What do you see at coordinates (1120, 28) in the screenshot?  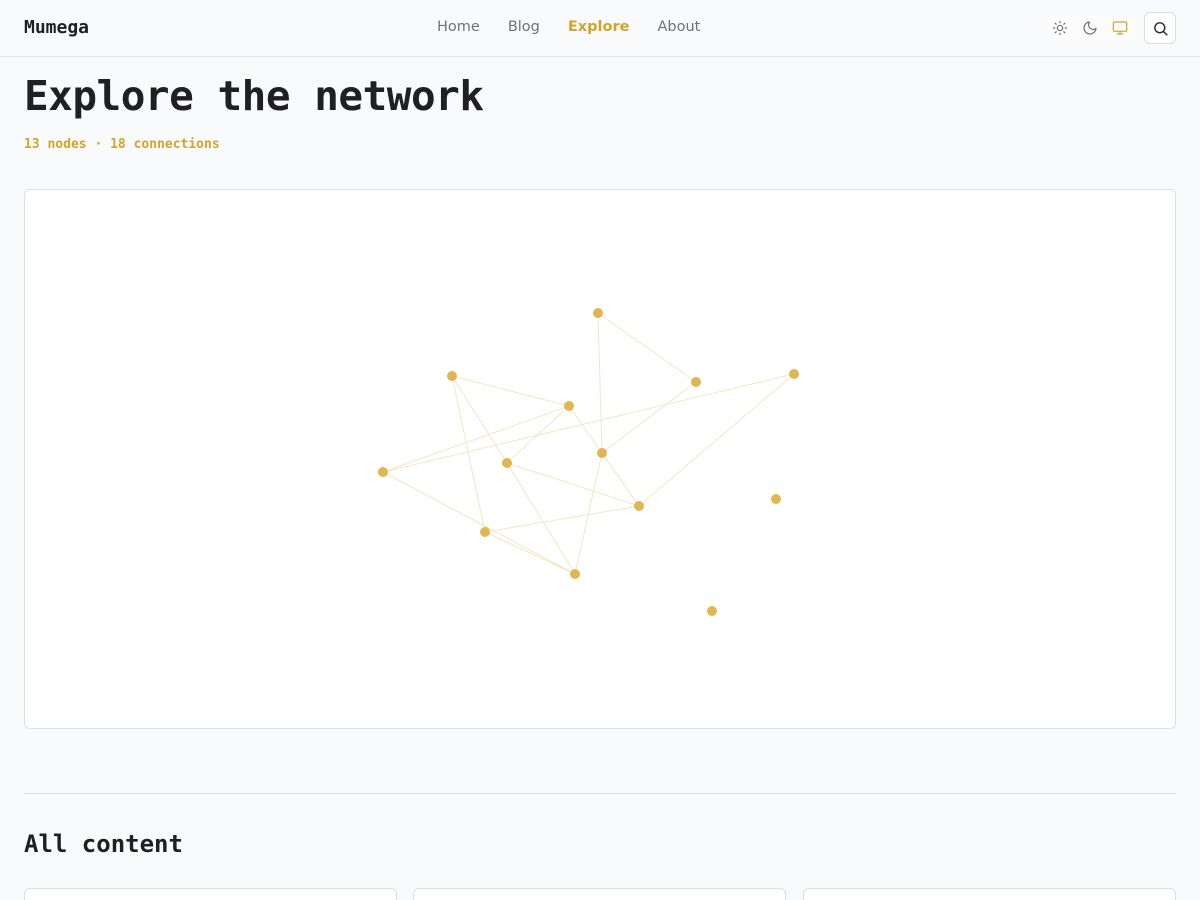 I see `monitor-icon` at bounding box center [1120, 28].